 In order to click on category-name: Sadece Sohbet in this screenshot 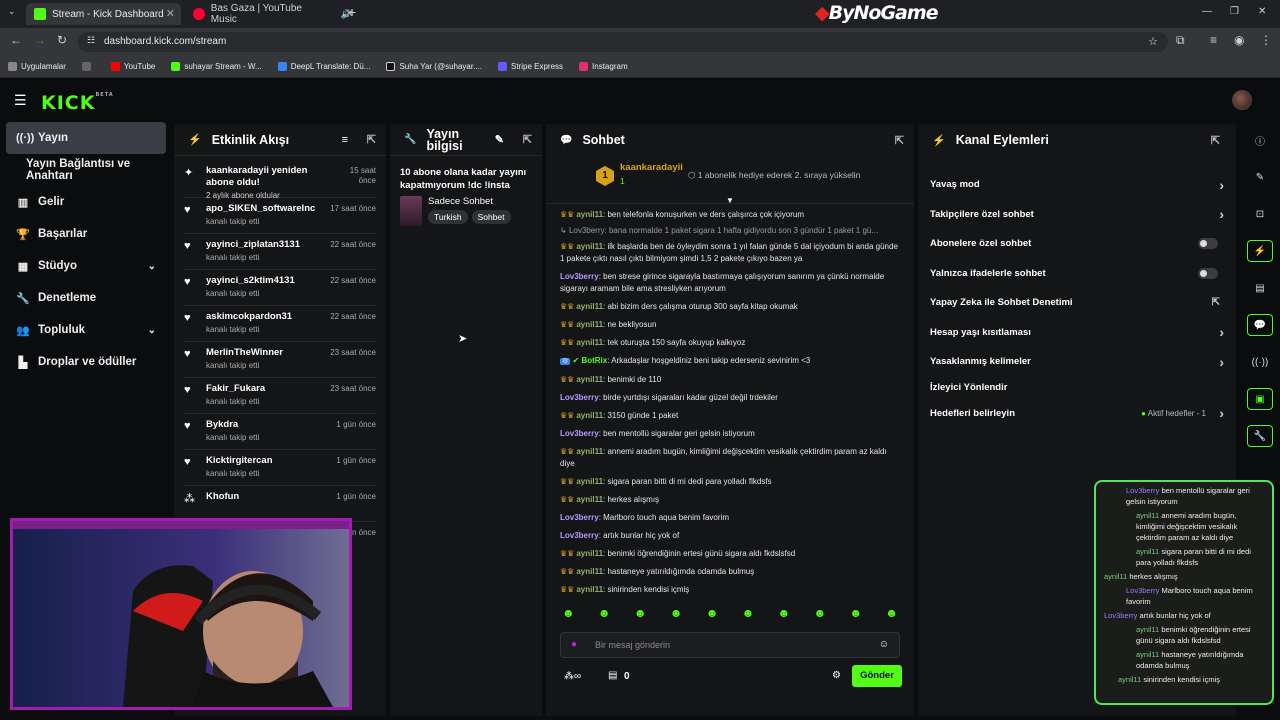, I will do `click(485, 201)`.